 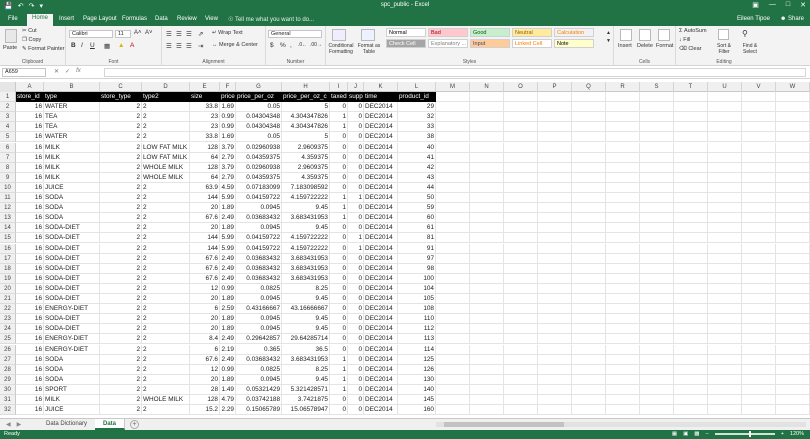 What do you see at coordinates (228, 379) in the screenshot?
I see `cell: 1.89` at bounding box center [228, 379].